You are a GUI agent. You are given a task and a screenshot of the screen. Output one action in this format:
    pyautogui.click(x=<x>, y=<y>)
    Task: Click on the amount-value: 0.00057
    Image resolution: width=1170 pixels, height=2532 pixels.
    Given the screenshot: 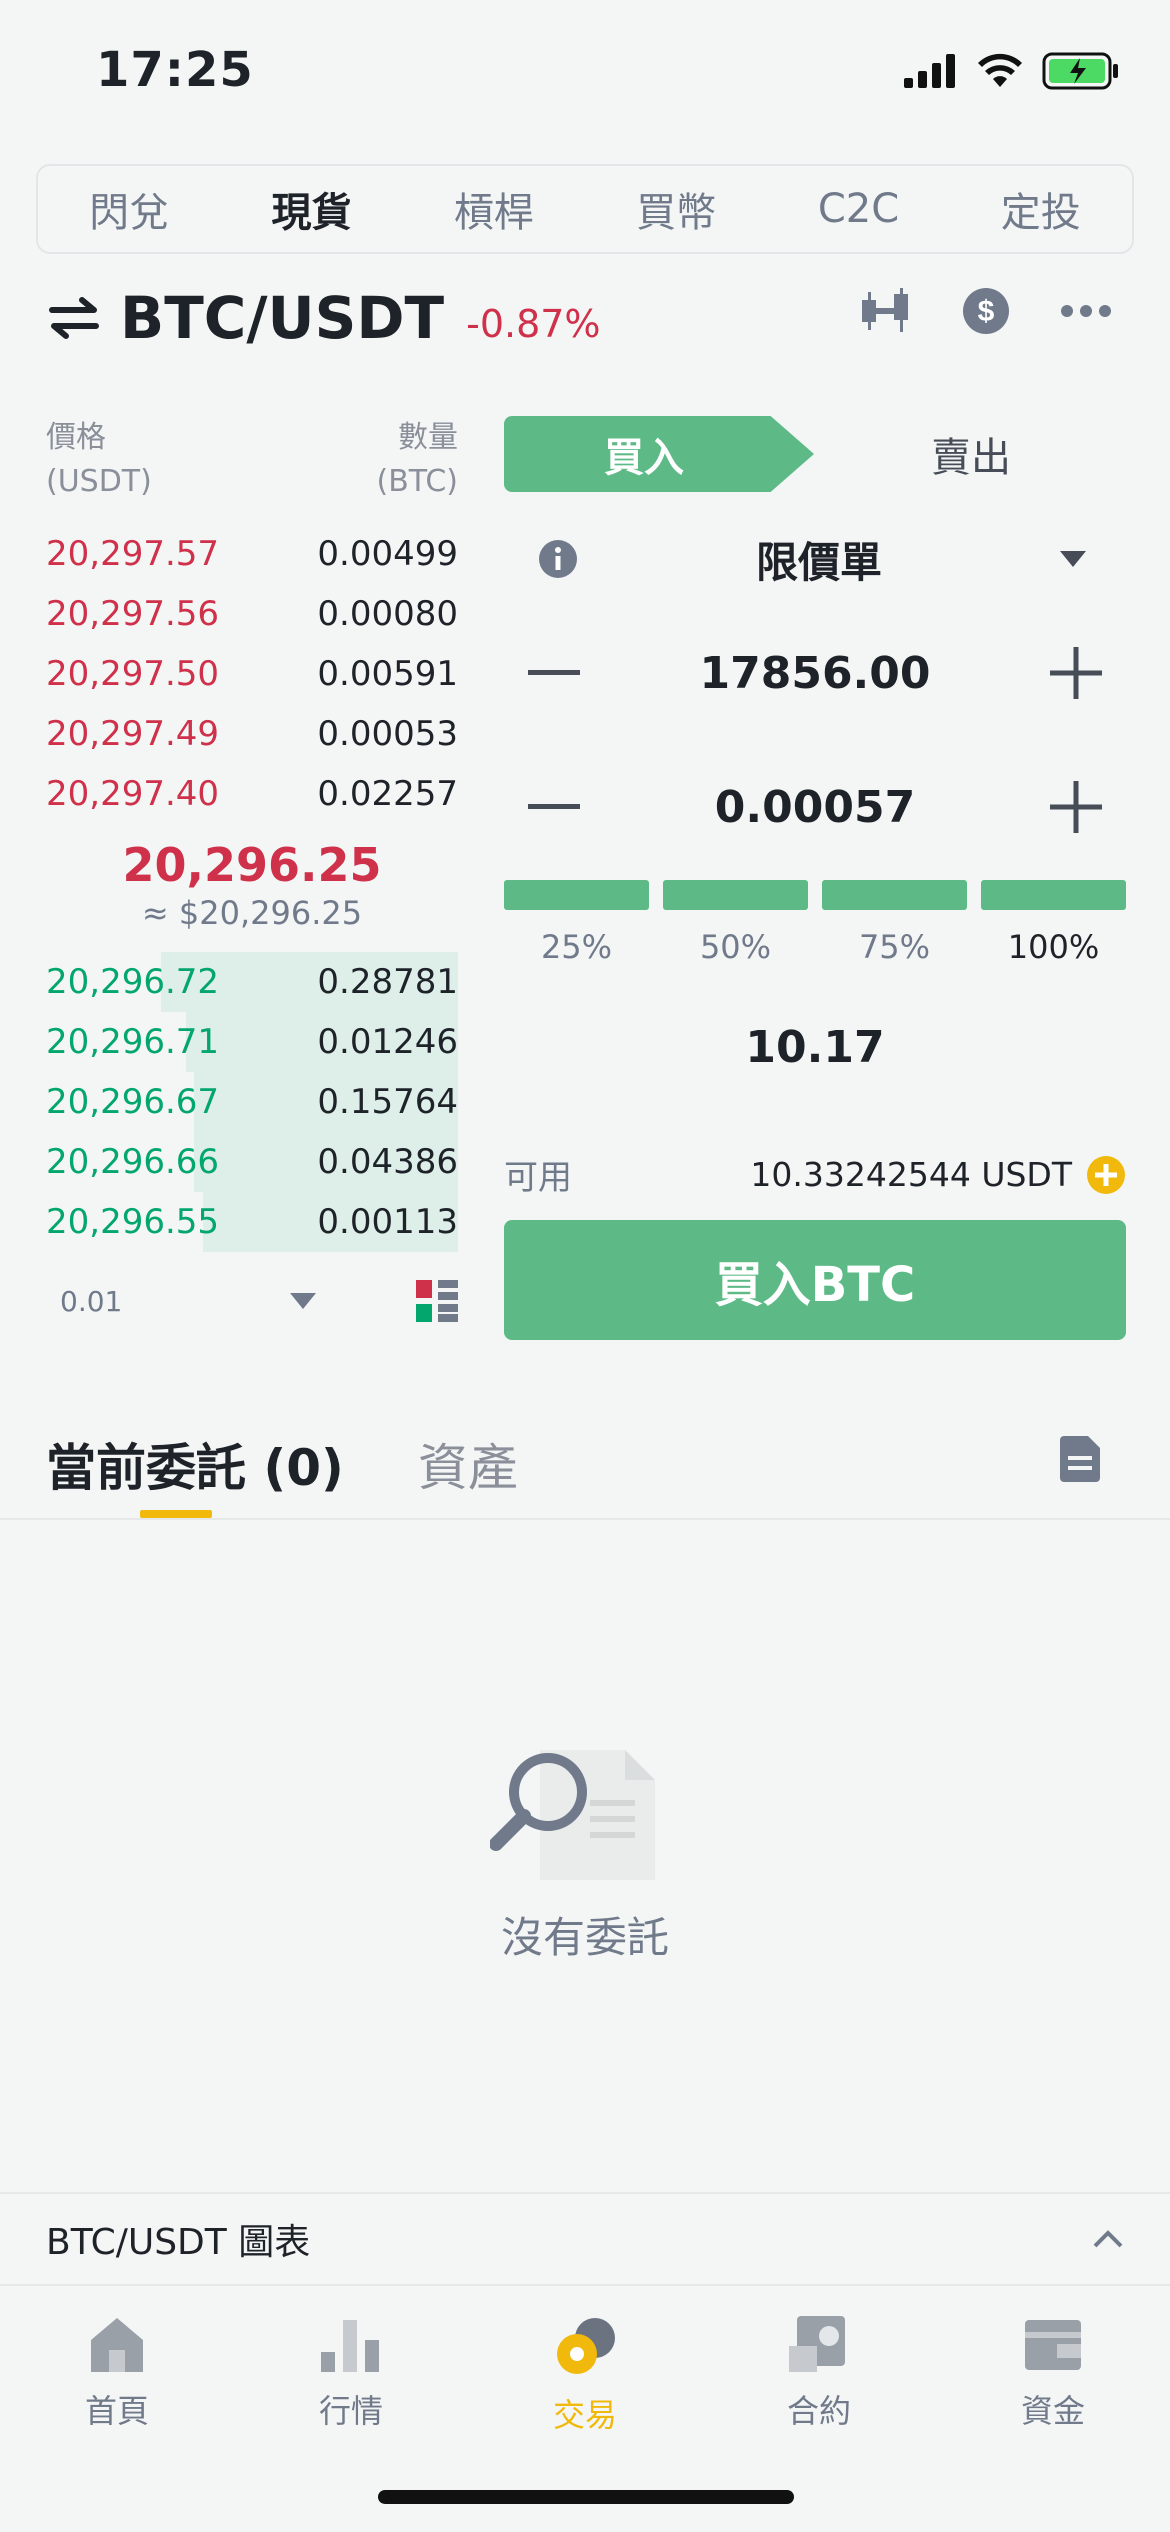 What is the action you would take?
    pyautogui.click(x=815, y=807)
    